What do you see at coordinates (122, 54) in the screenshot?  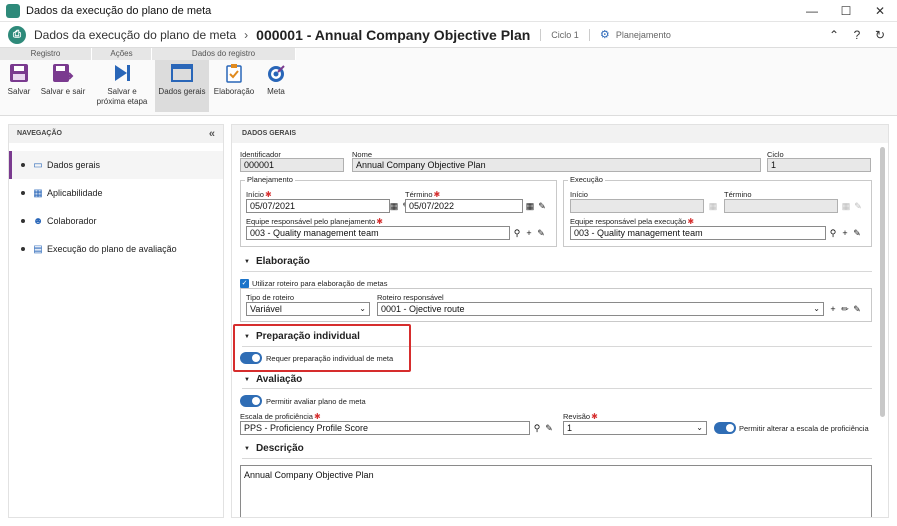 I see `ribbon-group-acoes: Ações` at bounding box center [122, 54].